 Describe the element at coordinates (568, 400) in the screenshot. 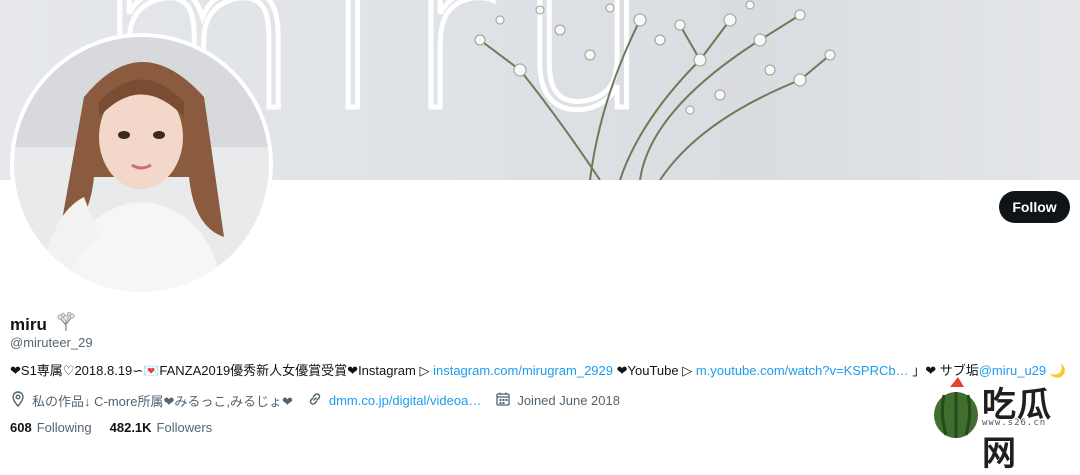

I see `joined-text: Joined June 2018` at that location.